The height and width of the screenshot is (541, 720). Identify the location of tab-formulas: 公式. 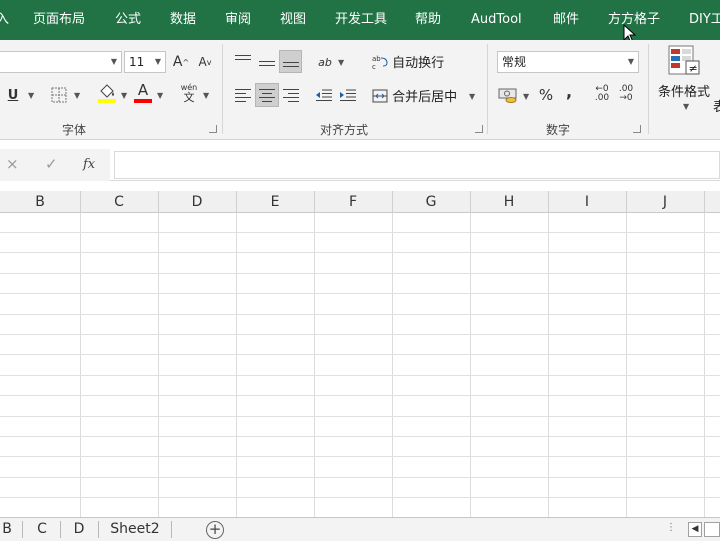
(128, 20).